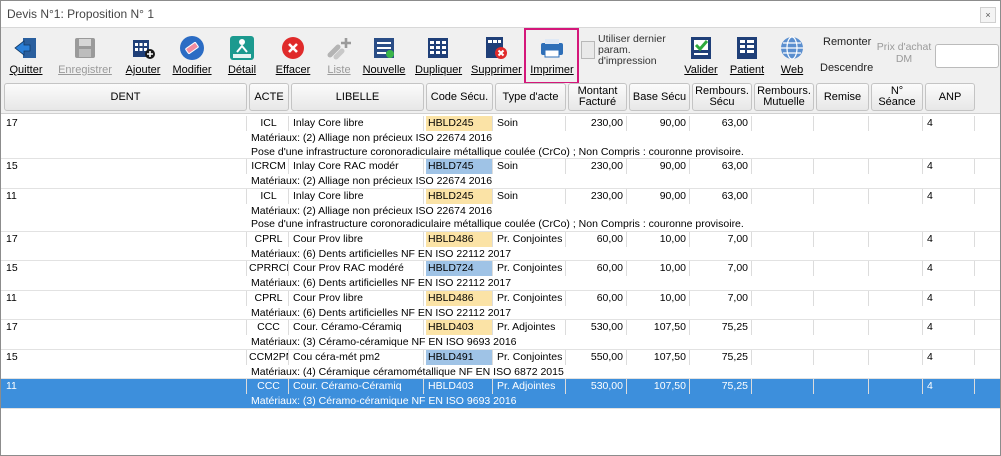 The height and width of the screenshot is (456, 1001). What do you see at coordinates (500, 408) in the screenshot?
I see `row-separator` at bounding box center [500, 408].